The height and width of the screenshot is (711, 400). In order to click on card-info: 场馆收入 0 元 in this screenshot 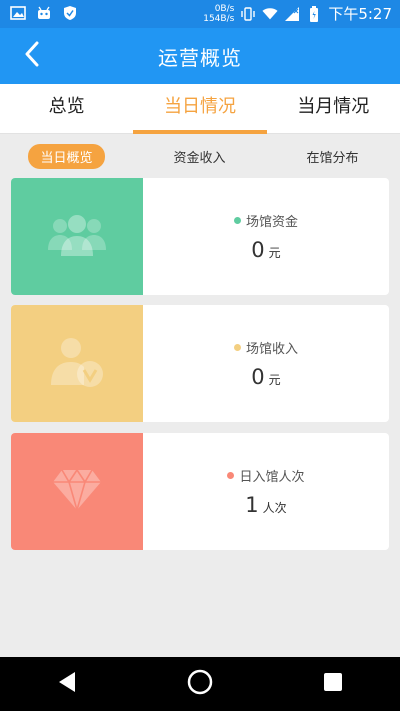, I will do `click(266, 363)`.